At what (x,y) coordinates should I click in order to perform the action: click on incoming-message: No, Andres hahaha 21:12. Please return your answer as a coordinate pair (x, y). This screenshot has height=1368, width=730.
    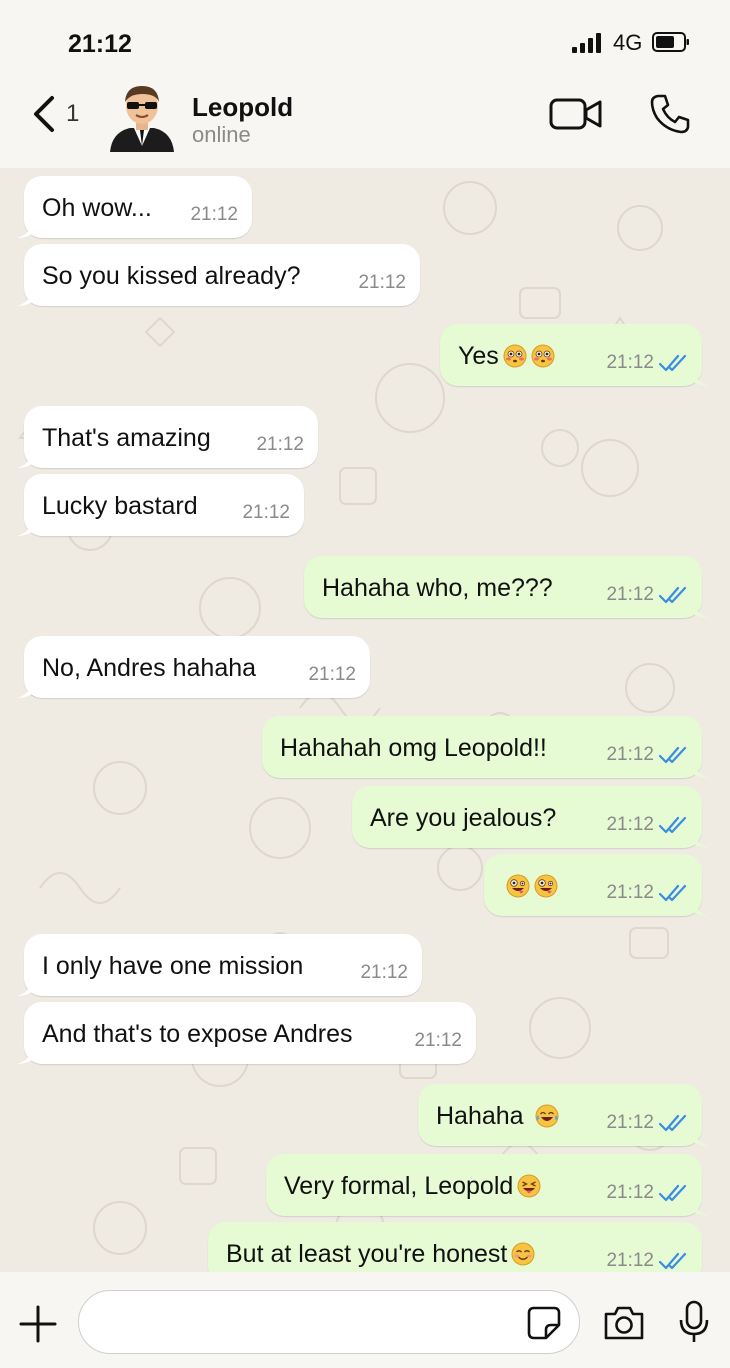
    Looking at the image, I should click on (193, 667).